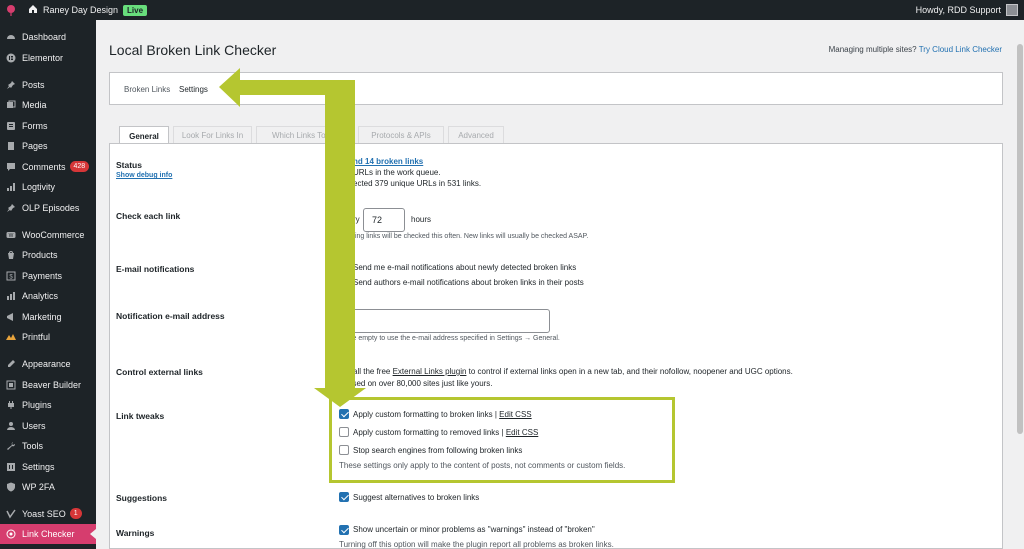 The height and width of the screenshot is (549, 1024). Describe the element at coordinates (75, 513) in the screenshot. I see `yoast-count-badge: 1` at that location.